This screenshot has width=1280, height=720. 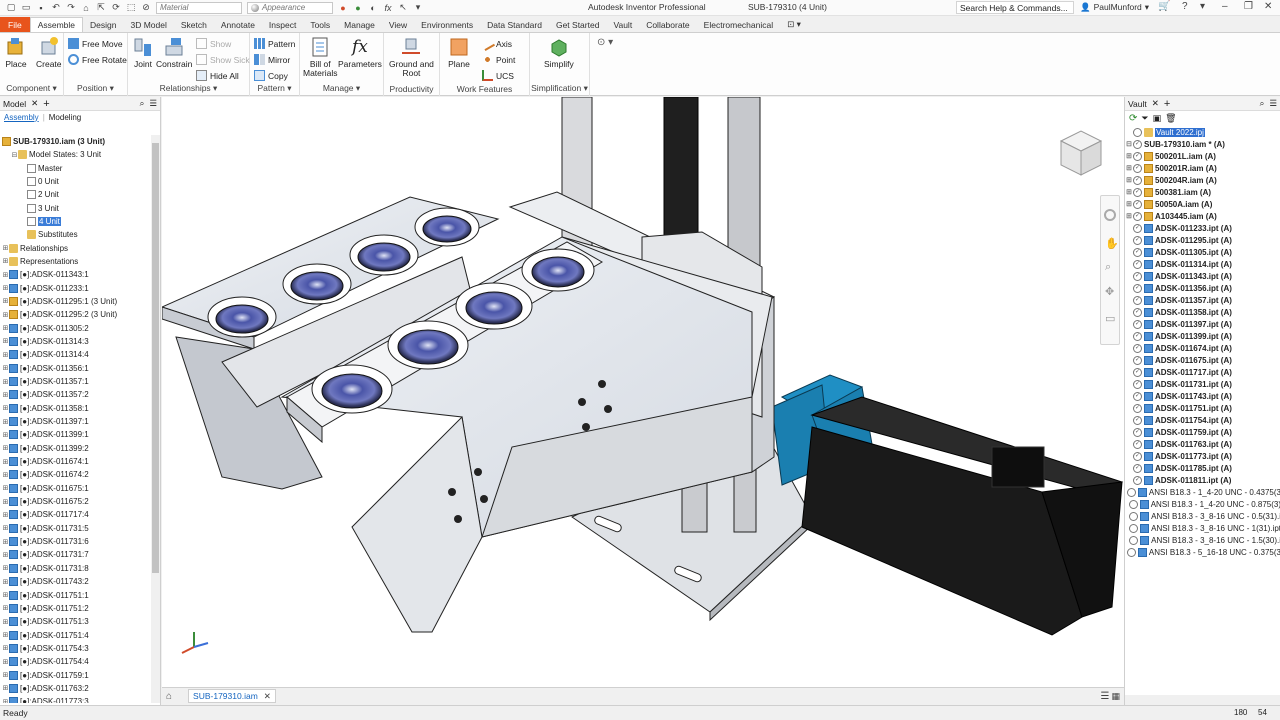 What do you see at coordinates (1202, 144) in the screenshot?
I see `vault-item: ⊟ ✓ SUB-179310.iam * (A)` at bounding box center [1202, 144].